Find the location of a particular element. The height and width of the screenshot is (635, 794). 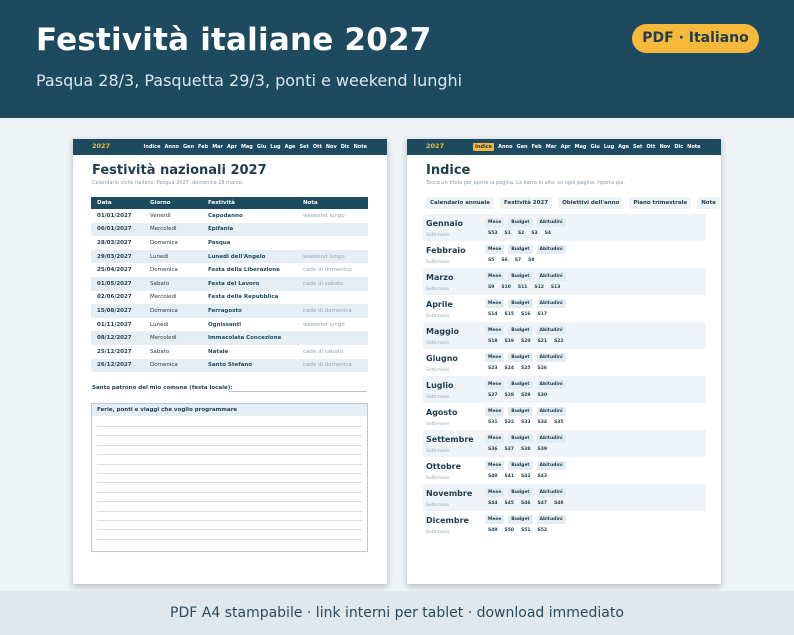

week-link: S17 is located at coordinates (543, 314).